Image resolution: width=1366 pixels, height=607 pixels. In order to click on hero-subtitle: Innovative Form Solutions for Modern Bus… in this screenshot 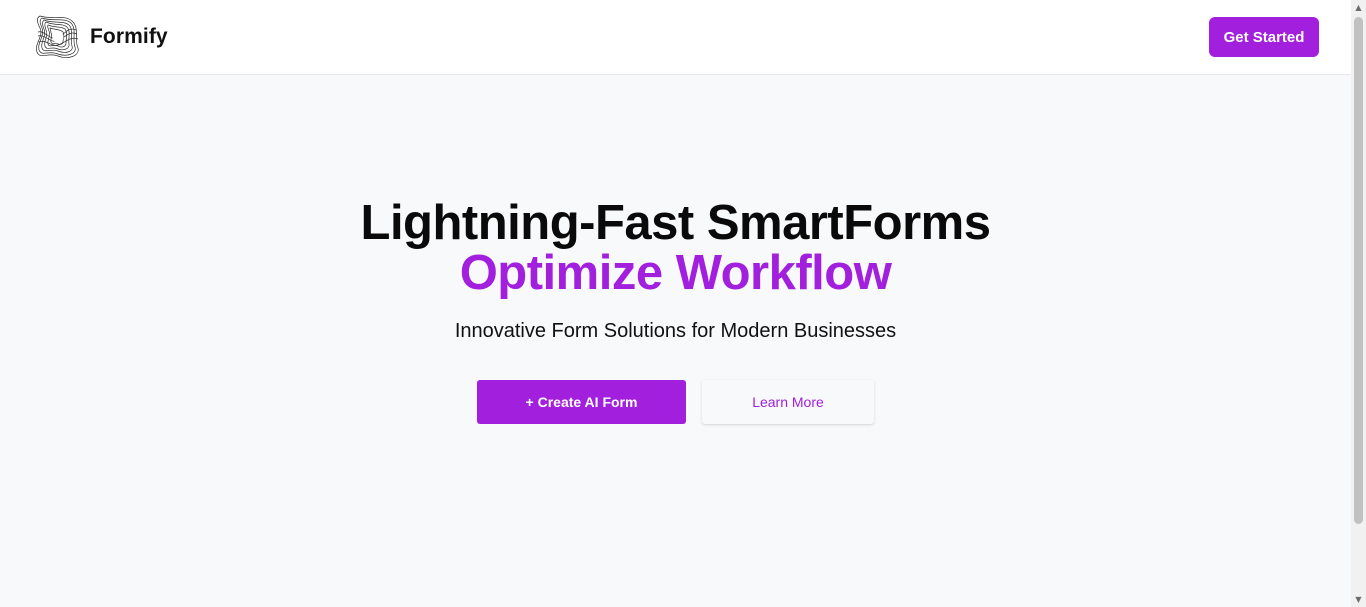, I will do `click(675, 331)`.